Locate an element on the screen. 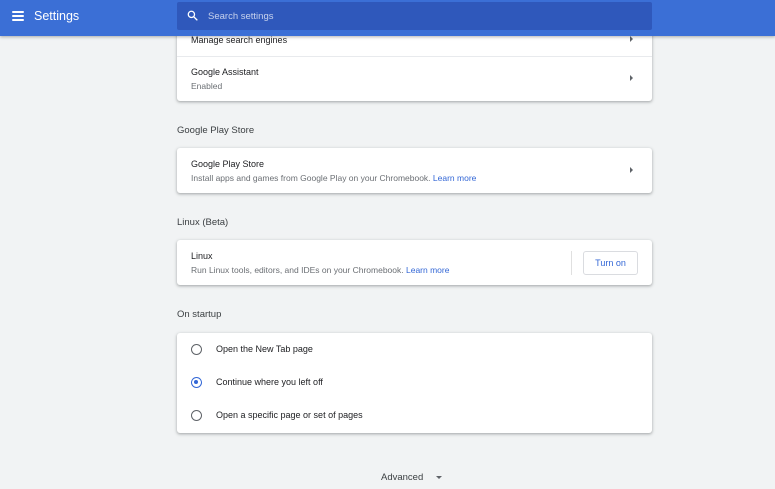 The width and height of the screenshot is (775, 489). chevron-down-icon is located at coordinates (438, 477).